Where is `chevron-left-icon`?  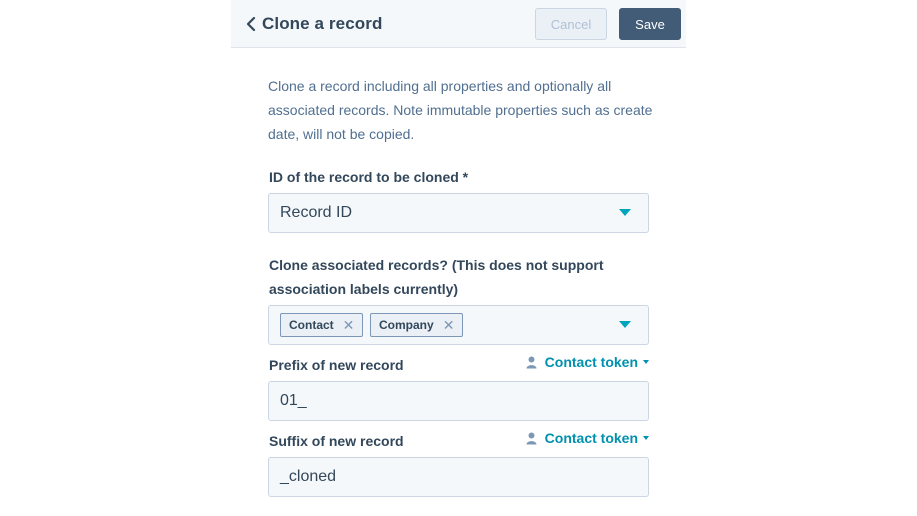 chevron-left-icon is located at coordinates (251, 24).